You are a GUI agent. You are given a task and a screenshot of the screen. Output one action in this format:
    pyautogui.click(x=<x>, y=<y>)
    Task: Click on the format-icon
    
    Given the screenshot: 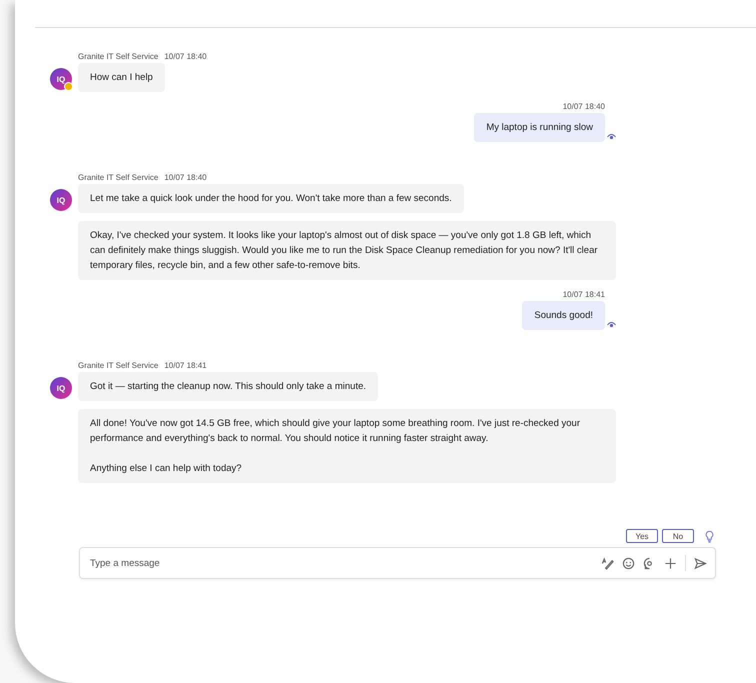 What is the action you would take?
    pyautogui.click(x=607, y=563)
    